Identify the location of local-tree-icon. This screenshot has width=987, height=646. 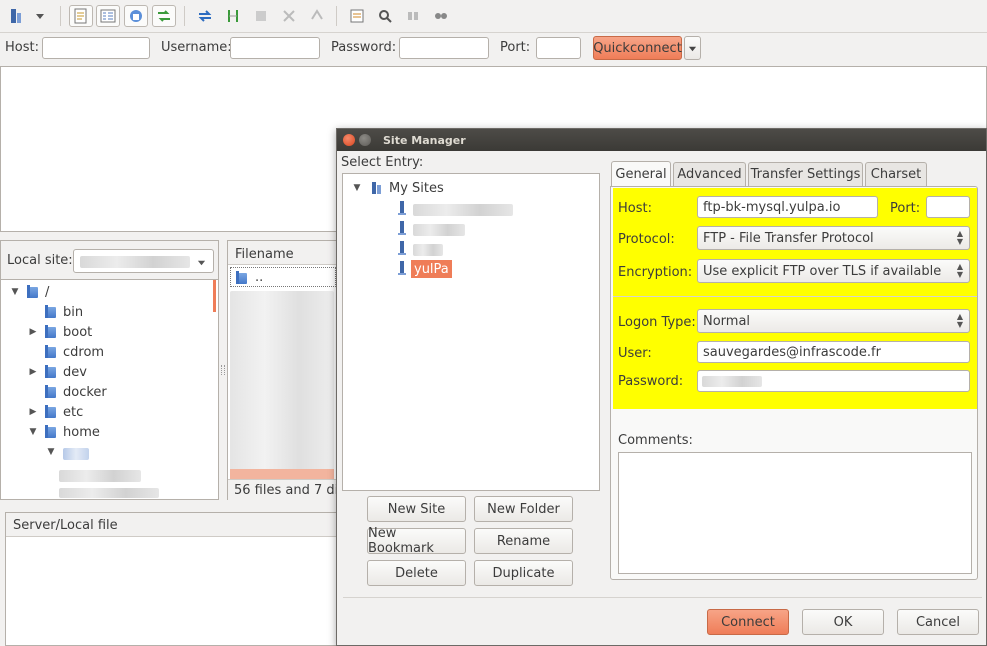
(108, 16).